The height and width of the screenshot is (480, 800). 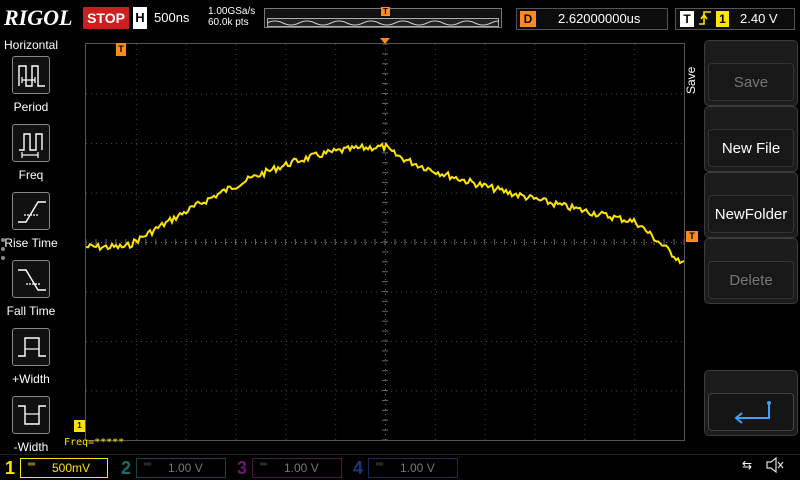 I want to click on channel-1: 1 ═ 500mV, so click(x=56, y=468).